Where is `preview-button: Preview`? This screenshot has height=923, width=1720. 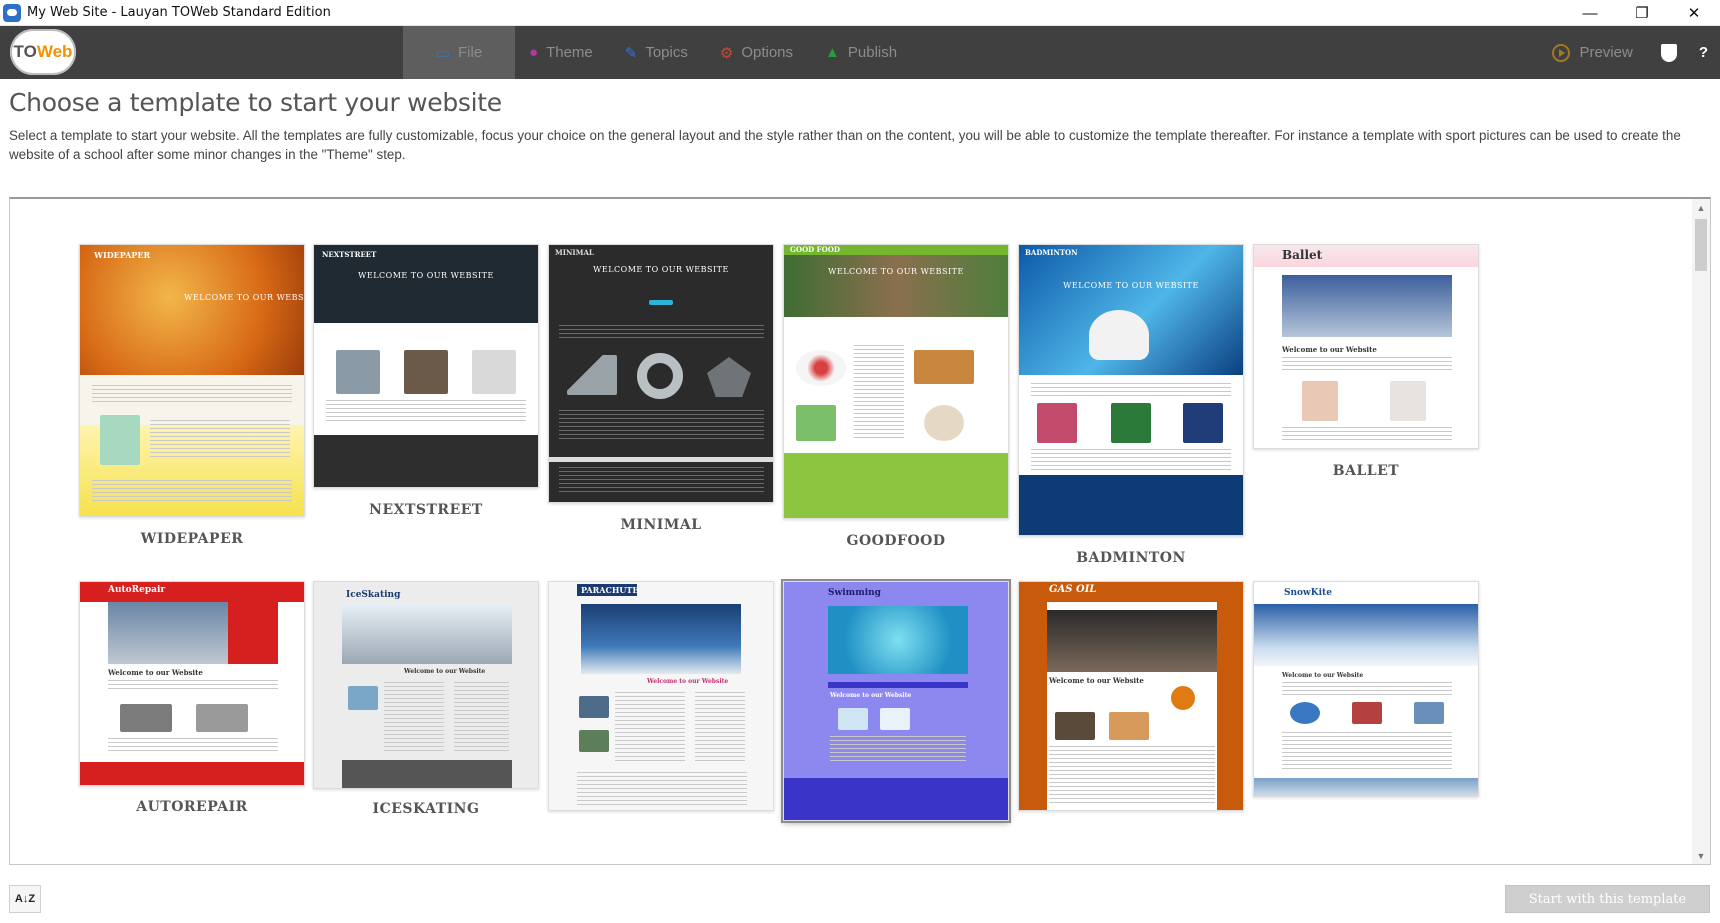 preview-button: Preview is located at coordinates (1592, 52).